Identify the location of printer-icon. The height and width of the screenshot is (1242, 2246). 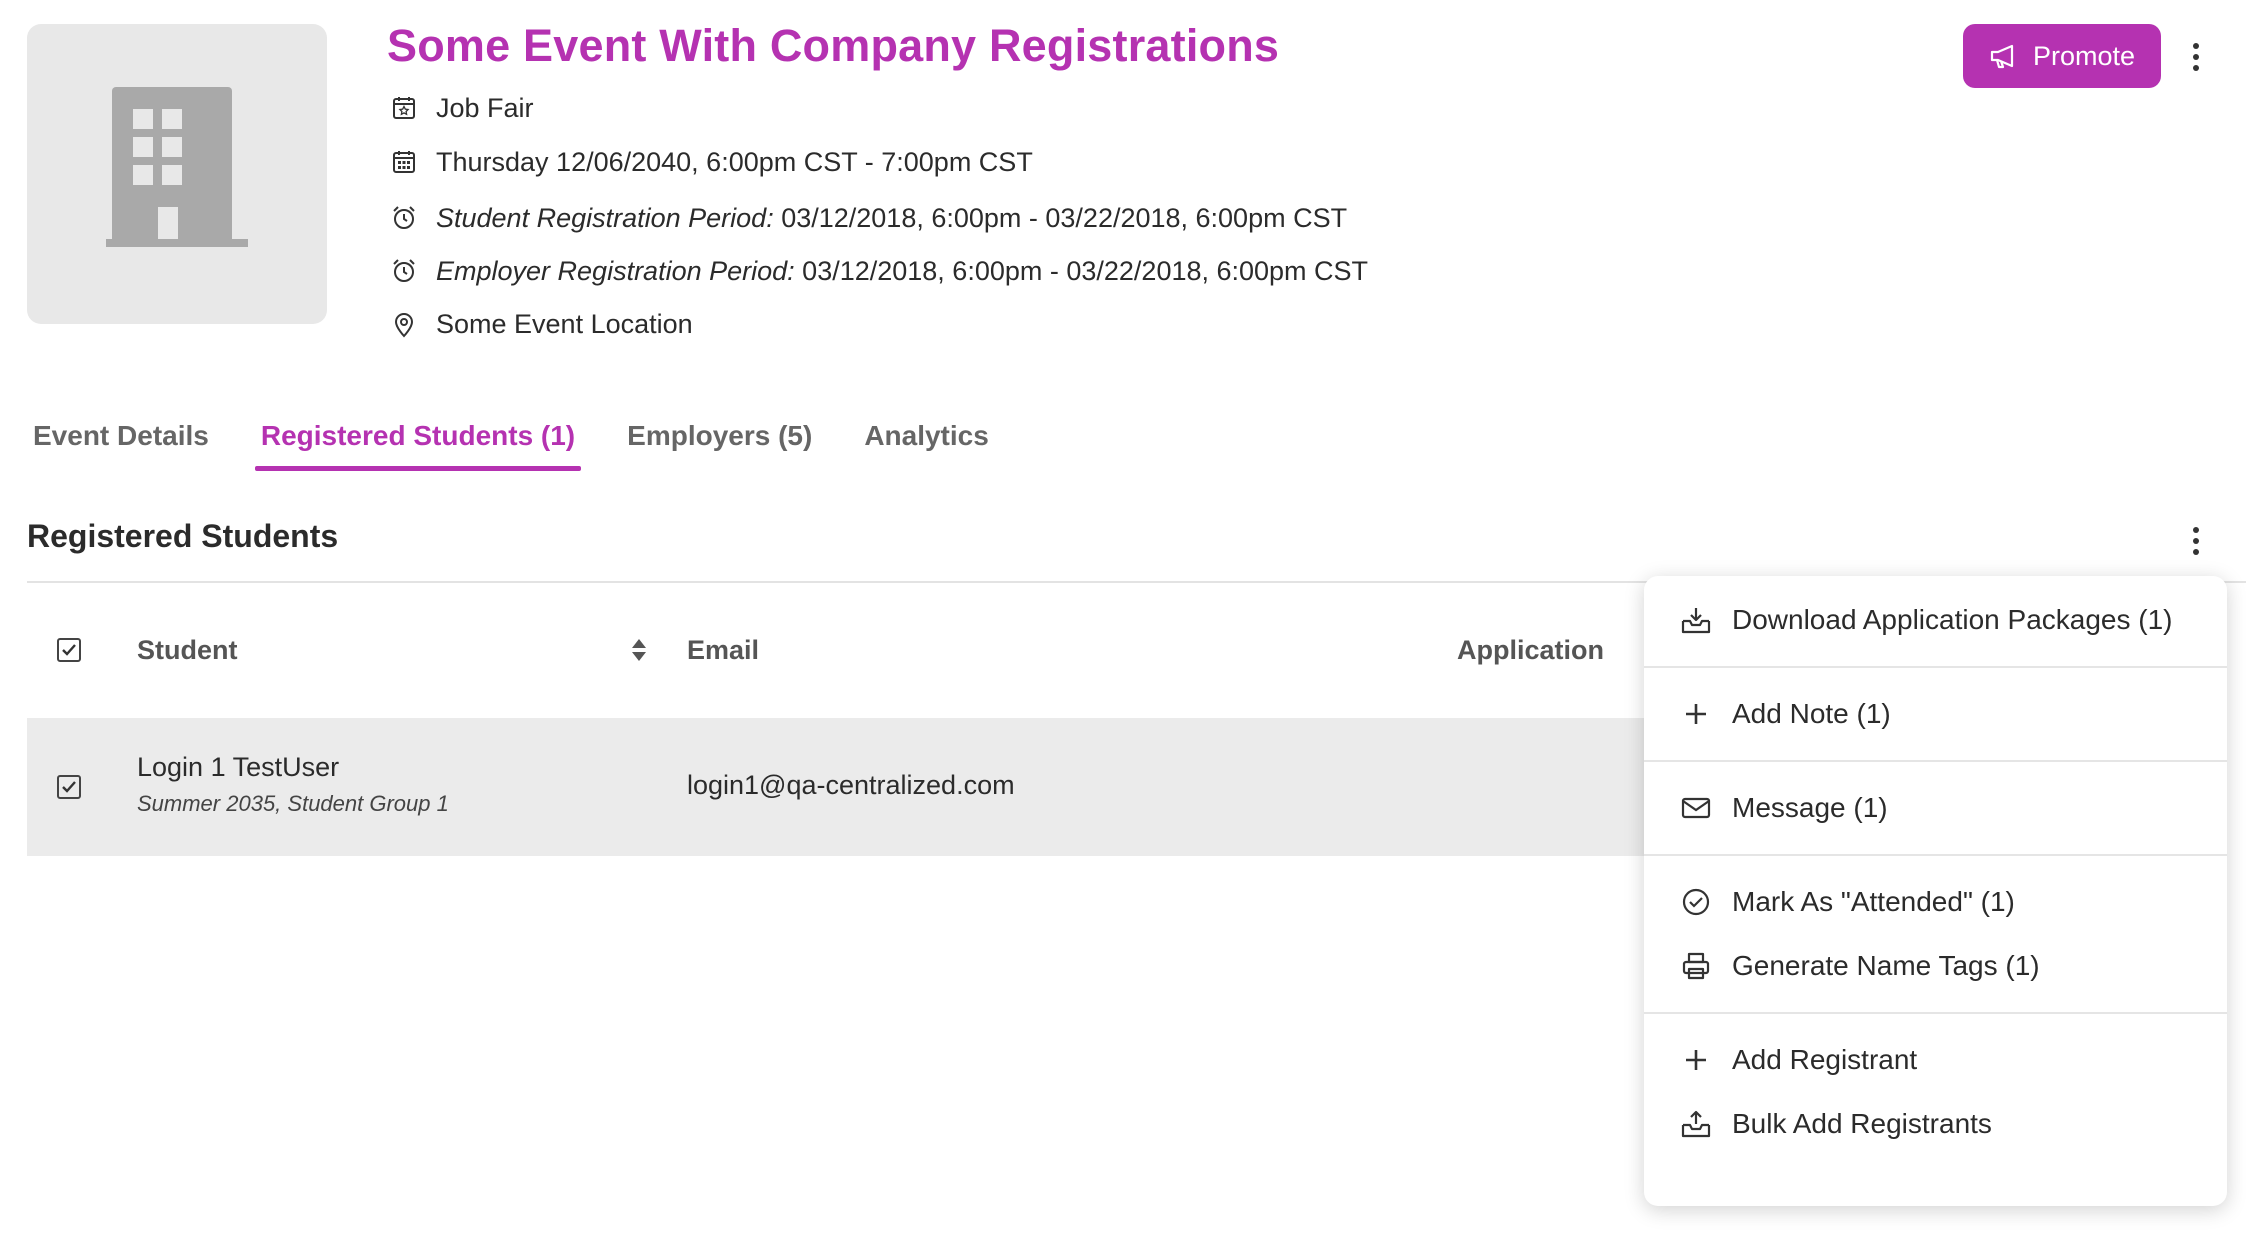
(1696, 966).